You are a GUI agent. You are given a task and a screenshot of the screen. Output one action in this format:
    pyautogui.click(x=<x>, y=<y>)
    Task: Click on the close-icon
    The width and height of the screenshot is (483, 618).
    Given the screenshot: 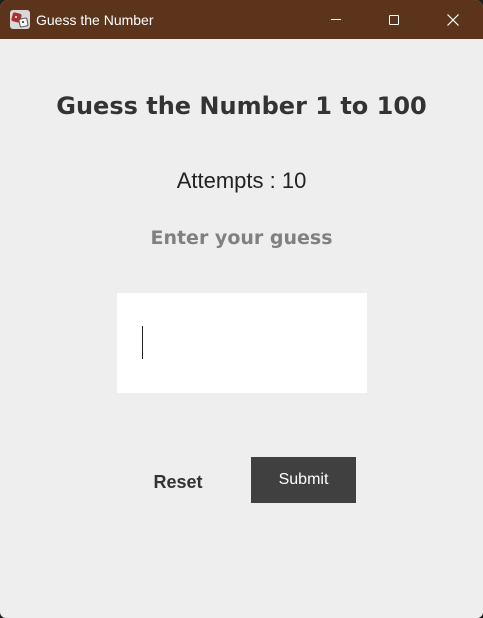 What is the action you would take?
    pyautogui.click(x=453, y=19)
    